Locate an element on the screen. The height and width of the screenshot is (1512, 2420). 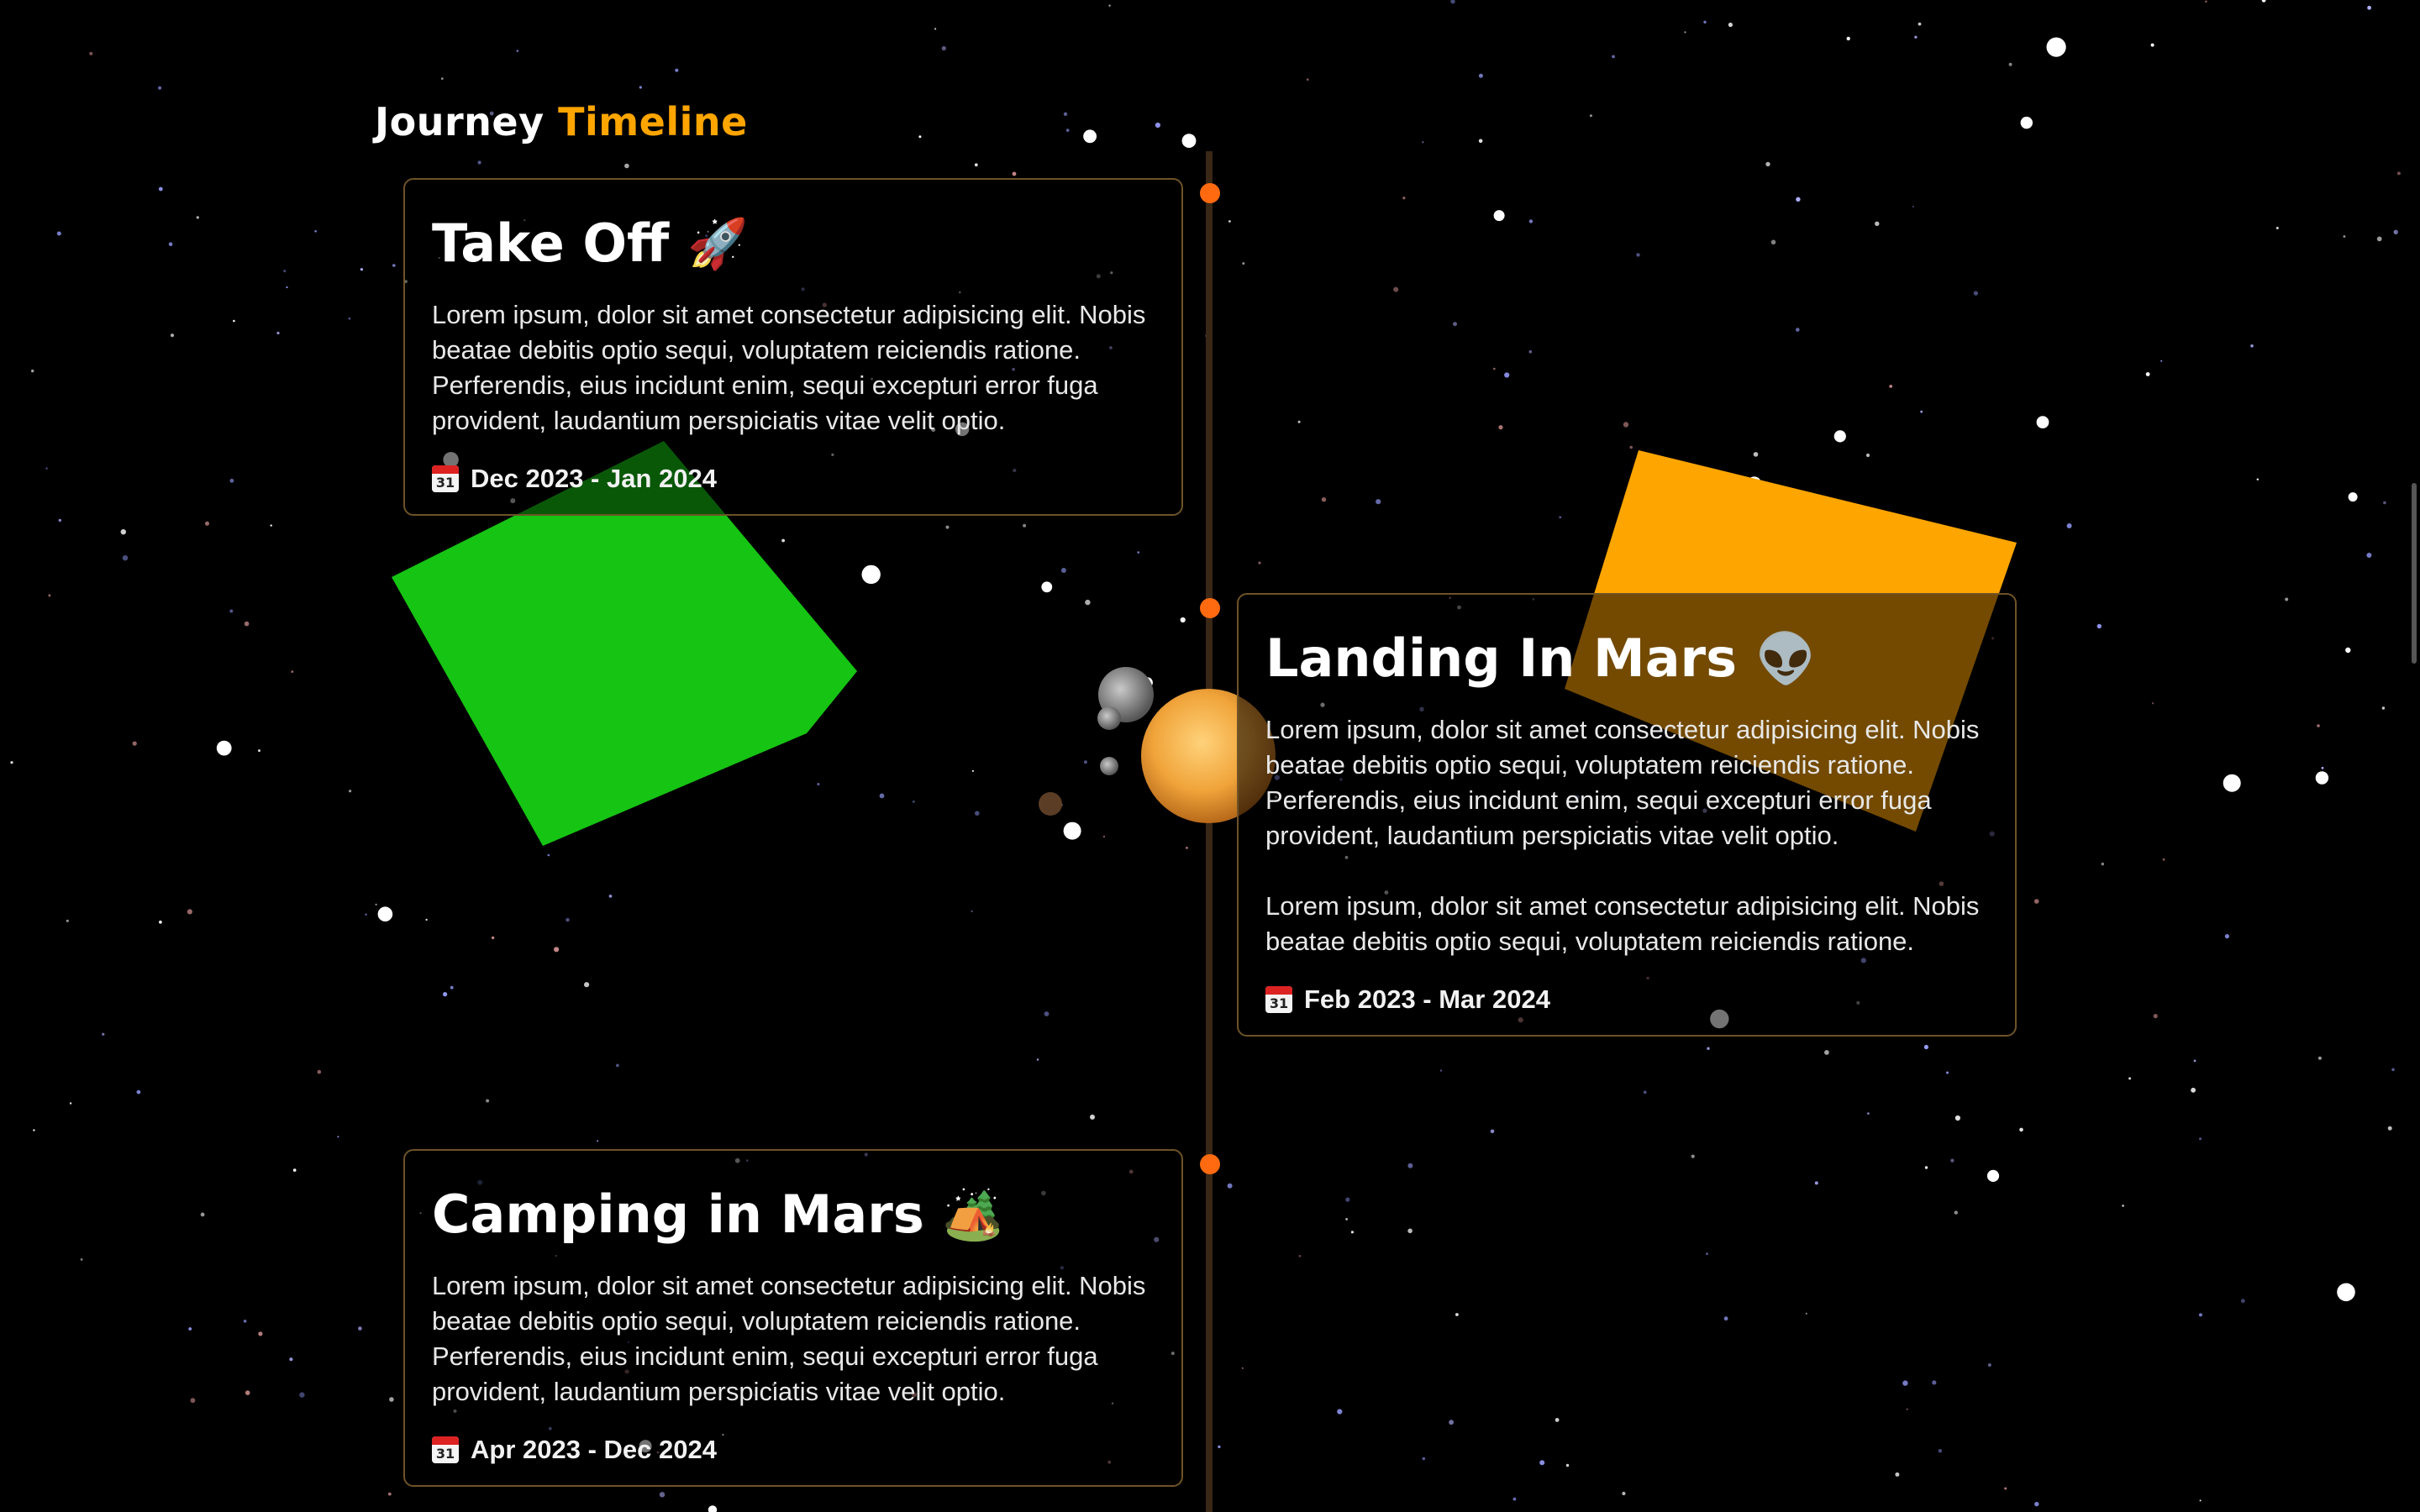
card-date: 31 Apr 2023 - Dec 2024 is located at coordinates (794, 1450).